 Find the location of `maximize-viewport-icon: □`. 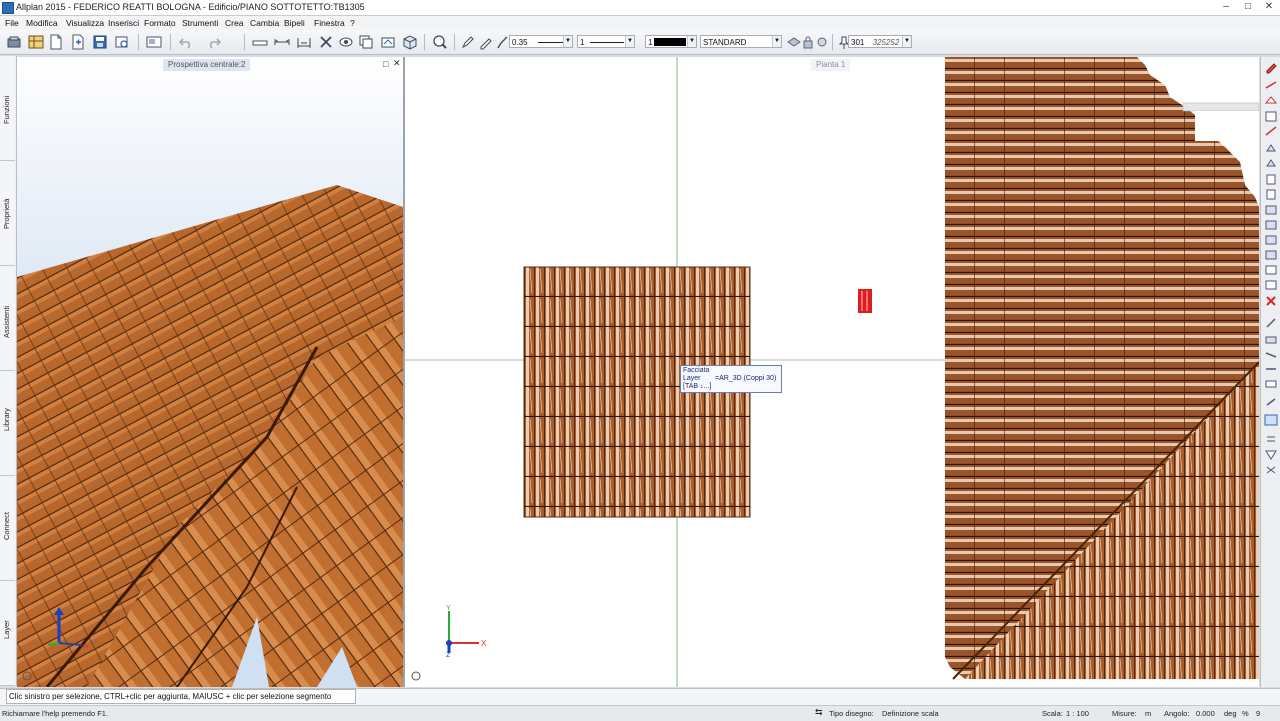

maximize-viewport-icon: □ is located at coordinates (385, 64).